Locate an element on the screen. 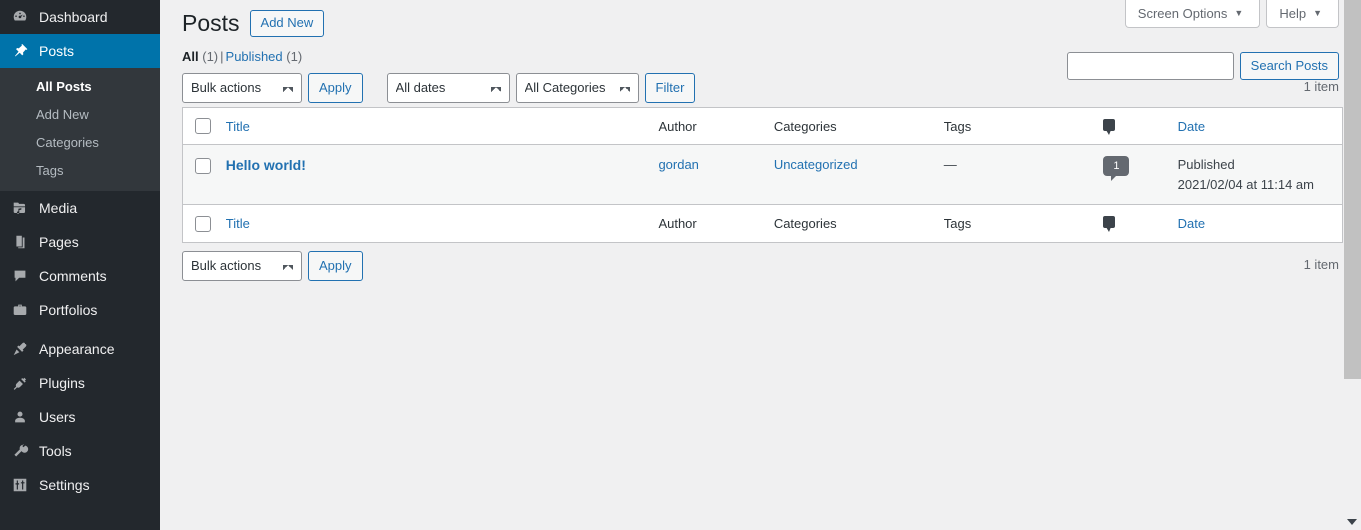  sidebar-item-comments: Comments is located at coordinates (80, 276).